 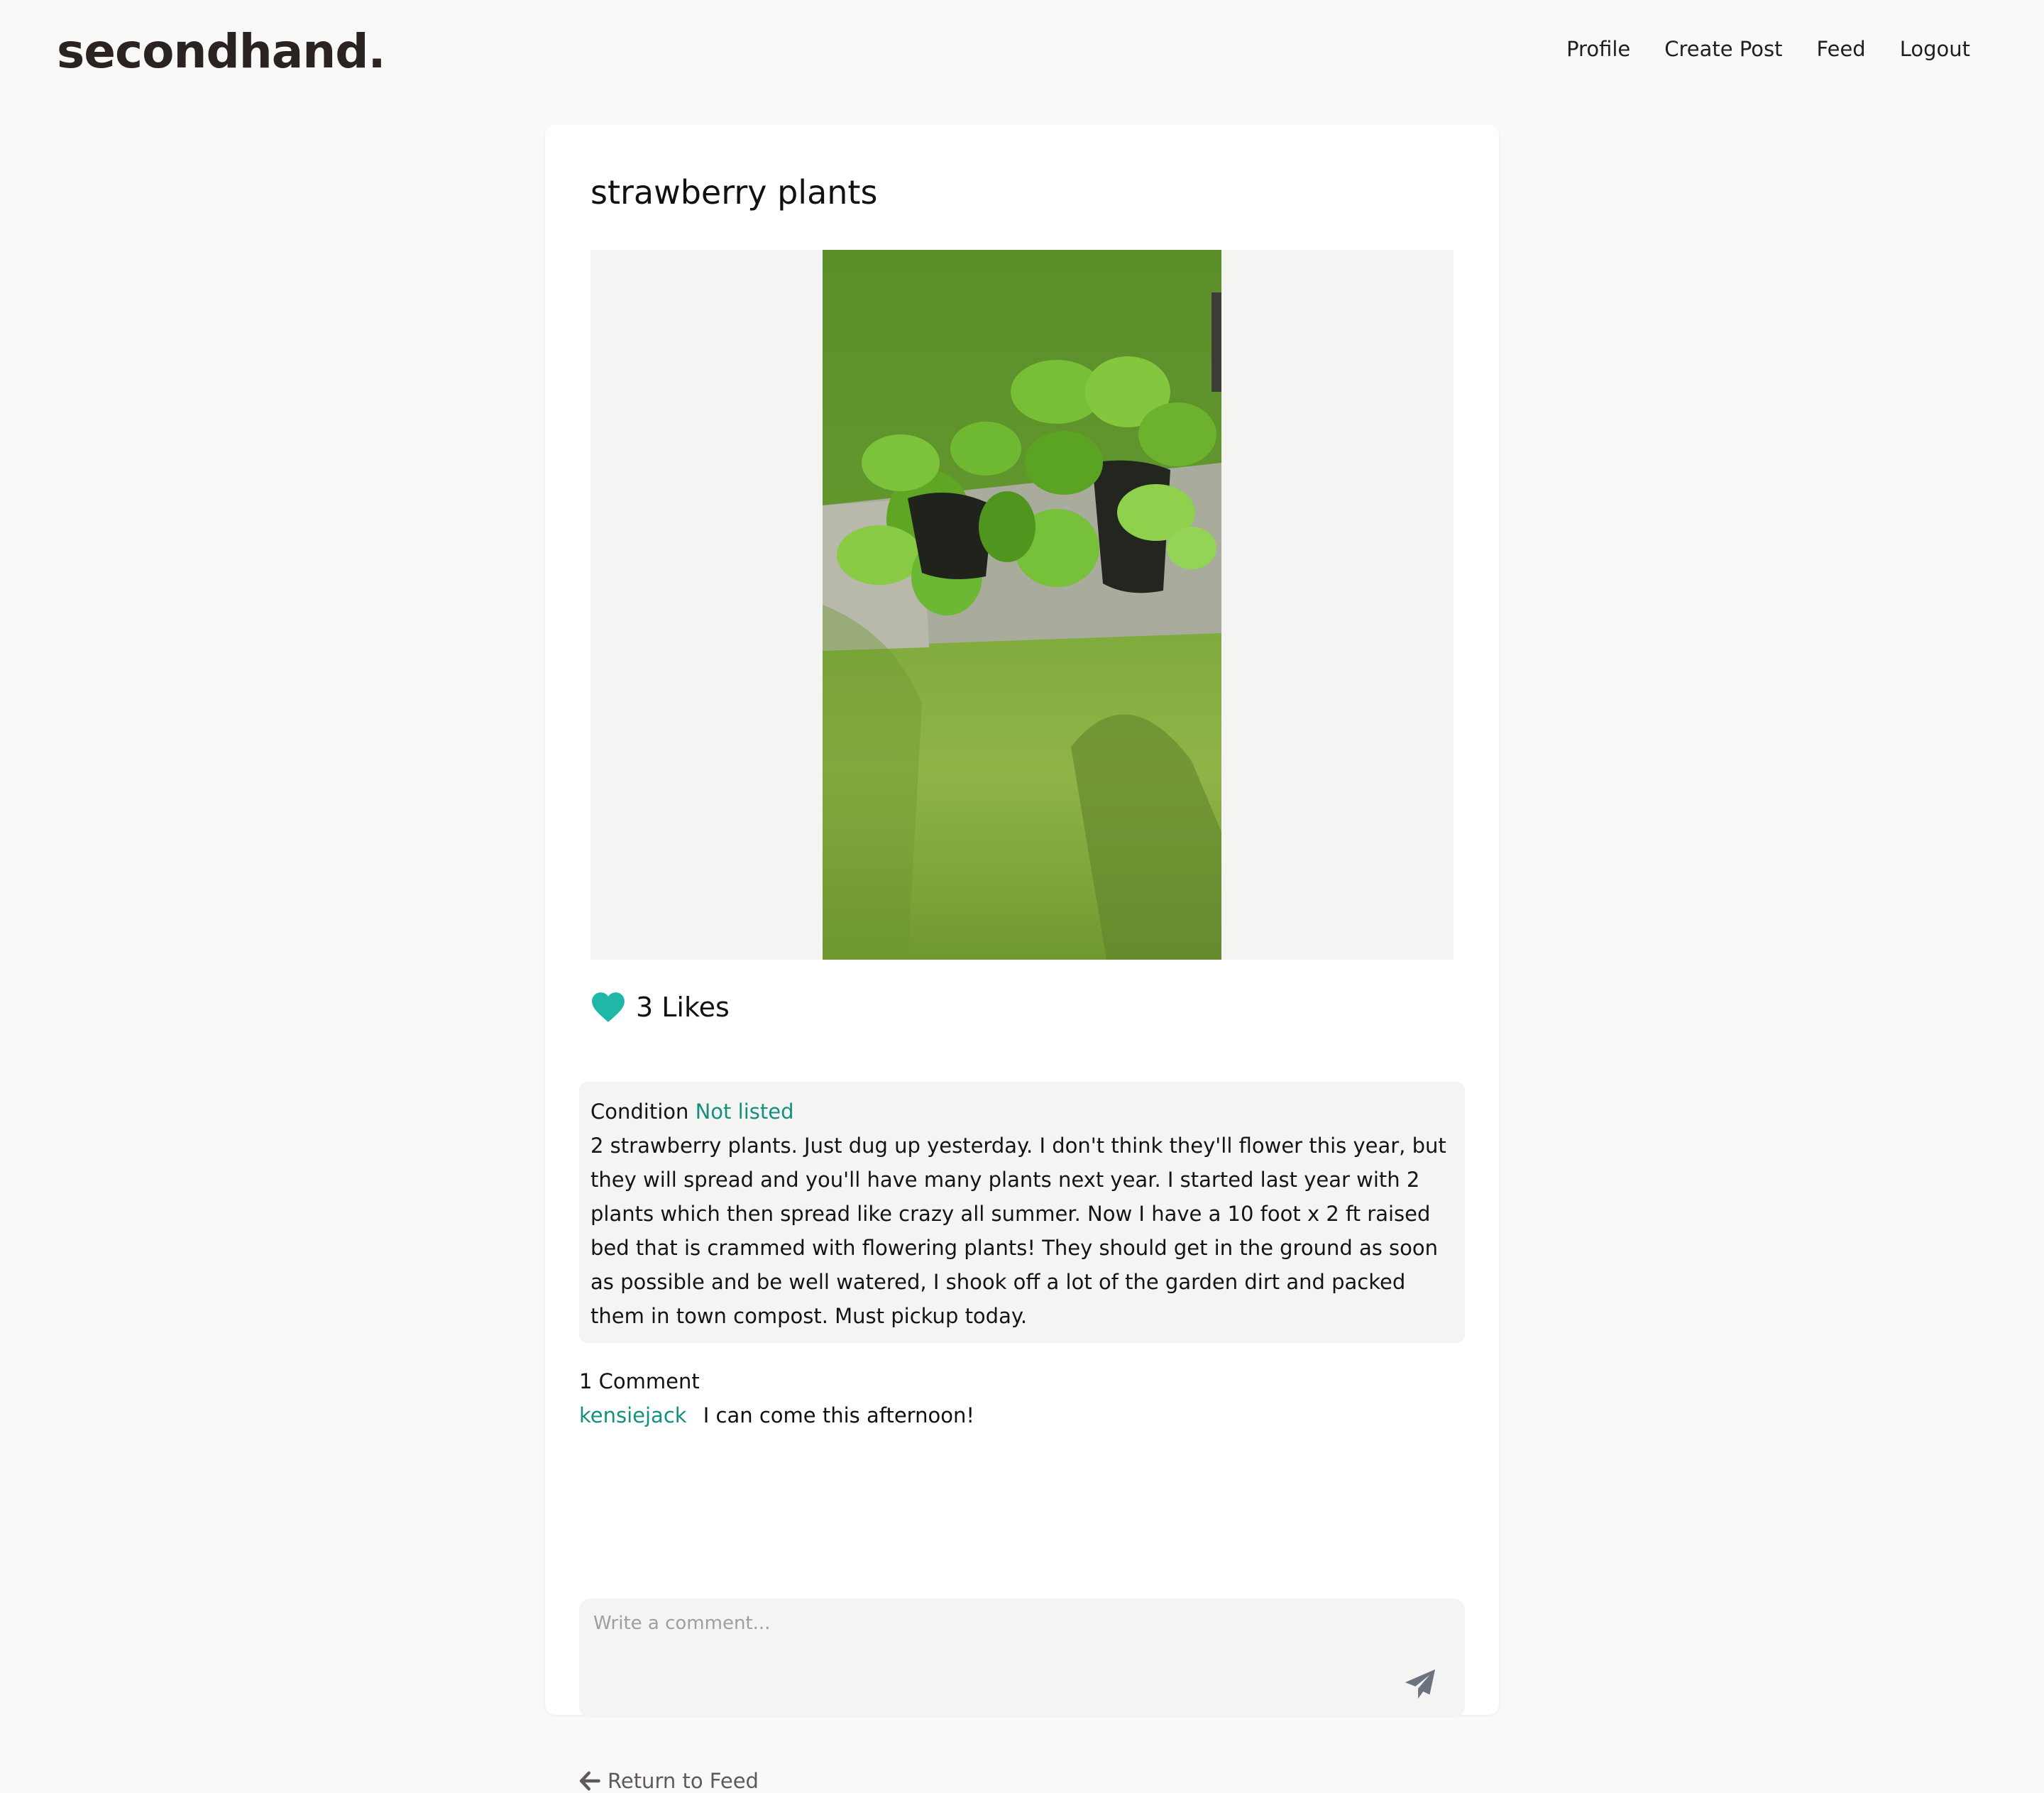 I want to click on comment-form, so click(x=1022, y=1658).